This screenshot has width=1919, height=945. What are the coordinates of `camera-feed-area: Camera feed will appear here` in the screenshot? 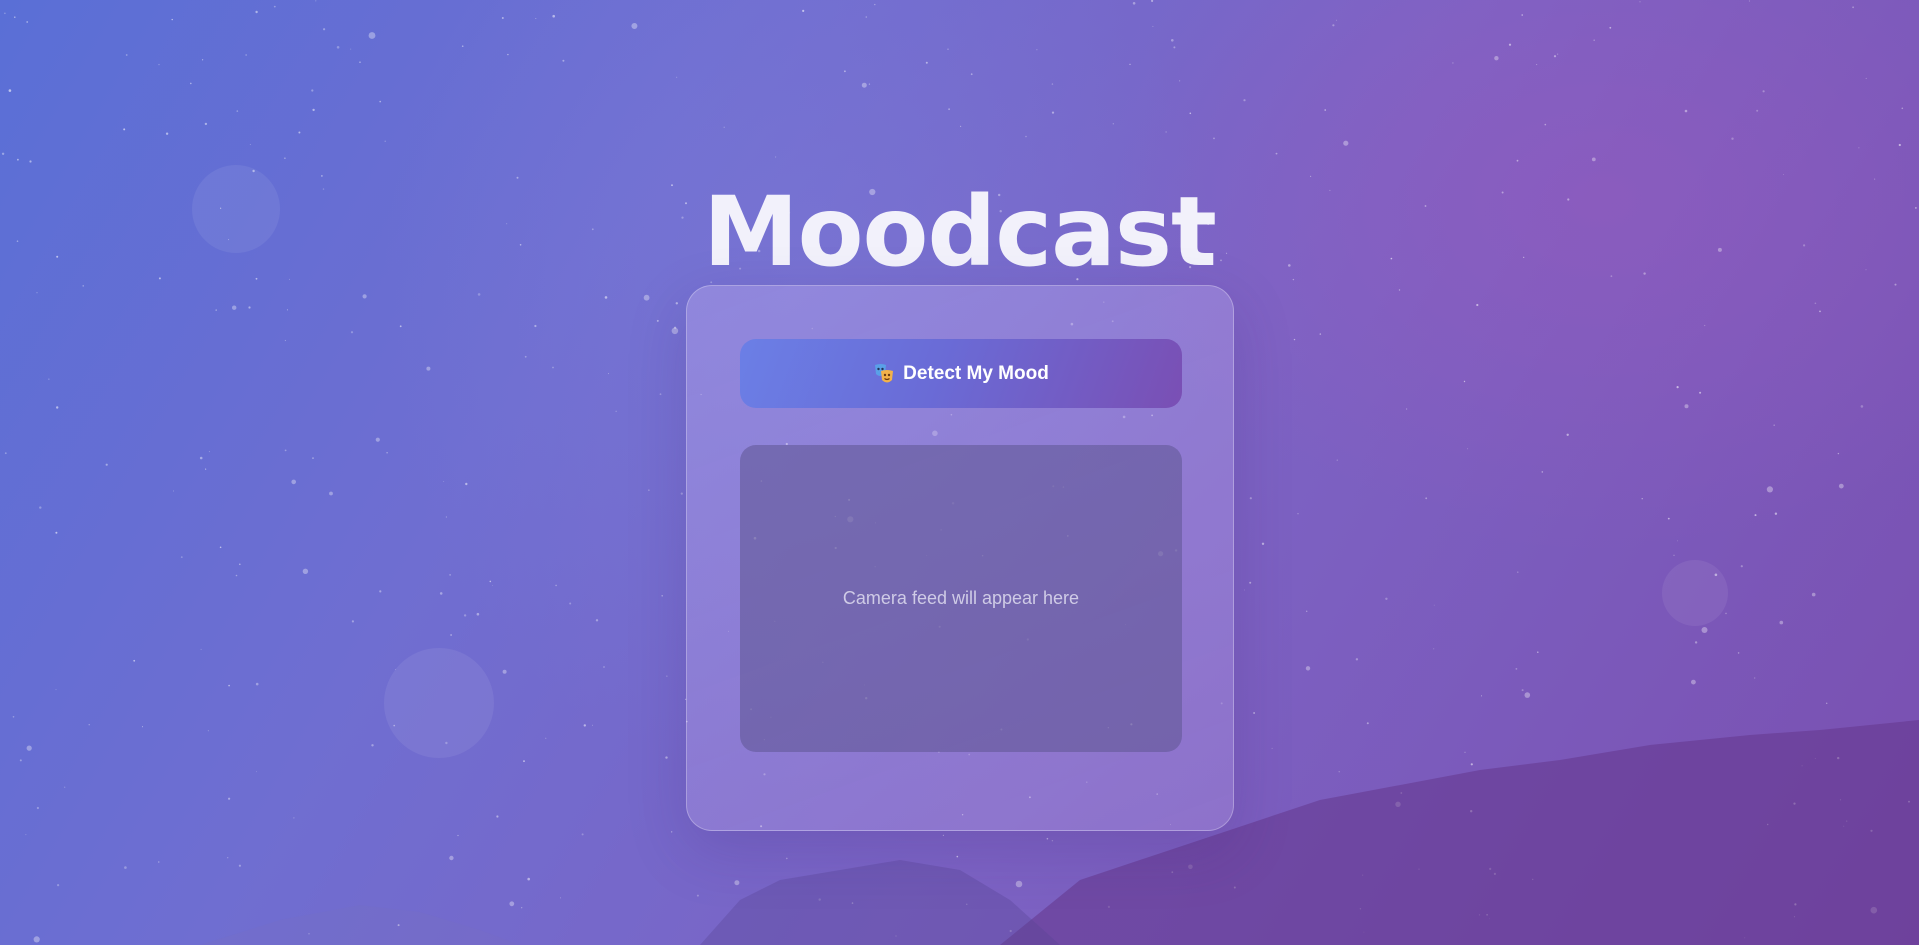 It's located at (961, 598).